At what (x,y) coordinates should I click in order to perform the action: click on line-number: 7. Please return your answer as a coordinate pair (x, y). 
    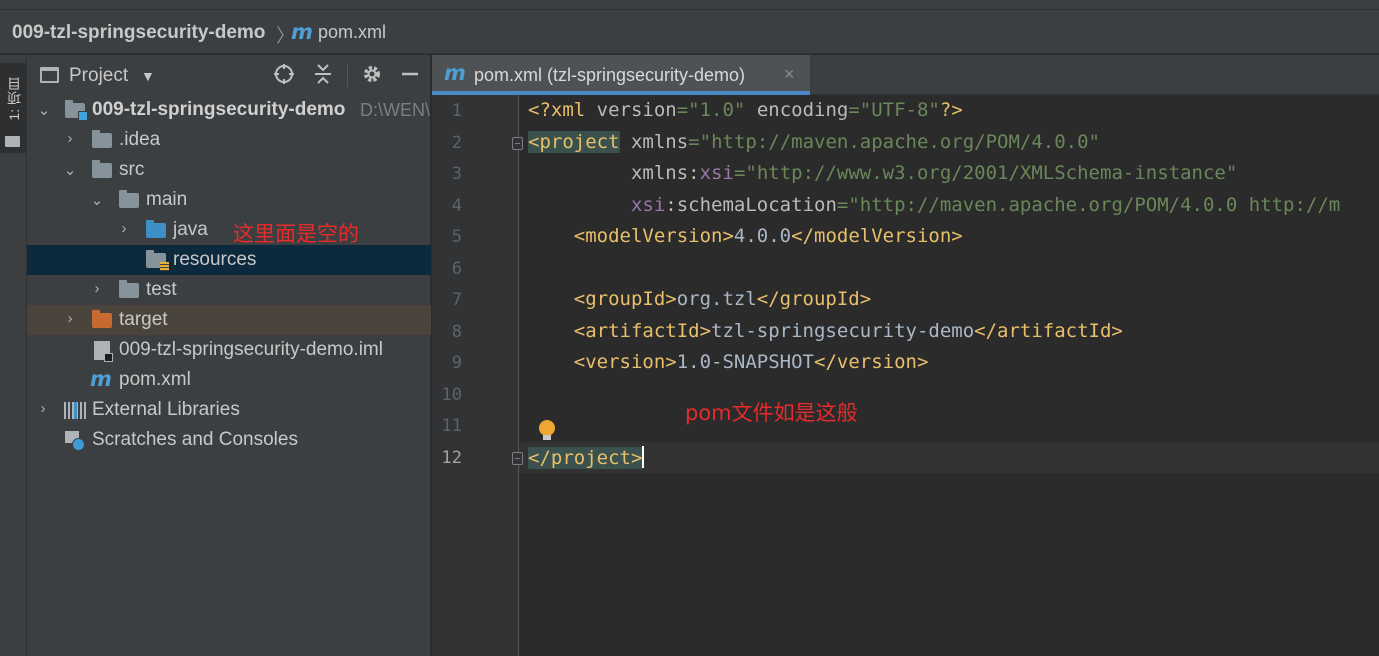
    Looking at the image, I should click on (456, 300).